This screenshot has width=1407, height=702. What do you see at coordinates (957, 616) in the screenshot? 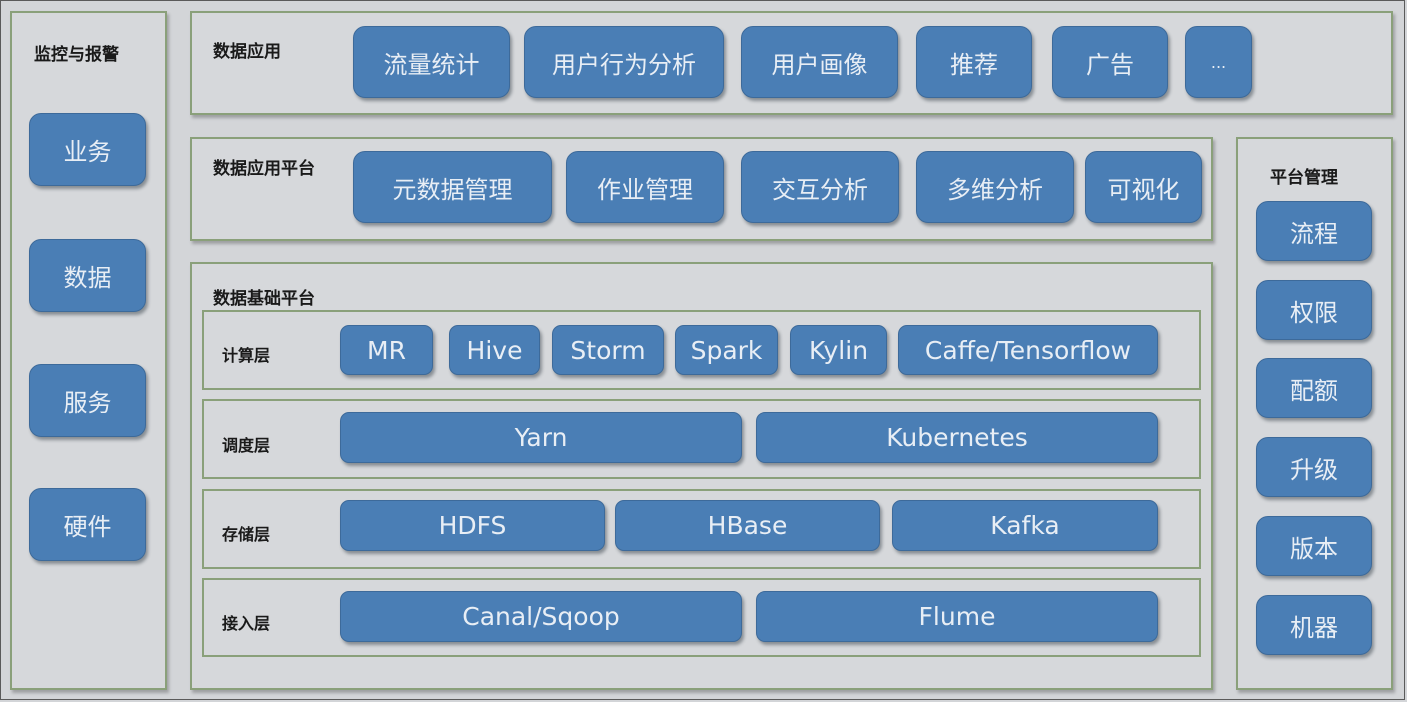
I see `ingestion-flume: Flume` at bounding box center [957, 616].